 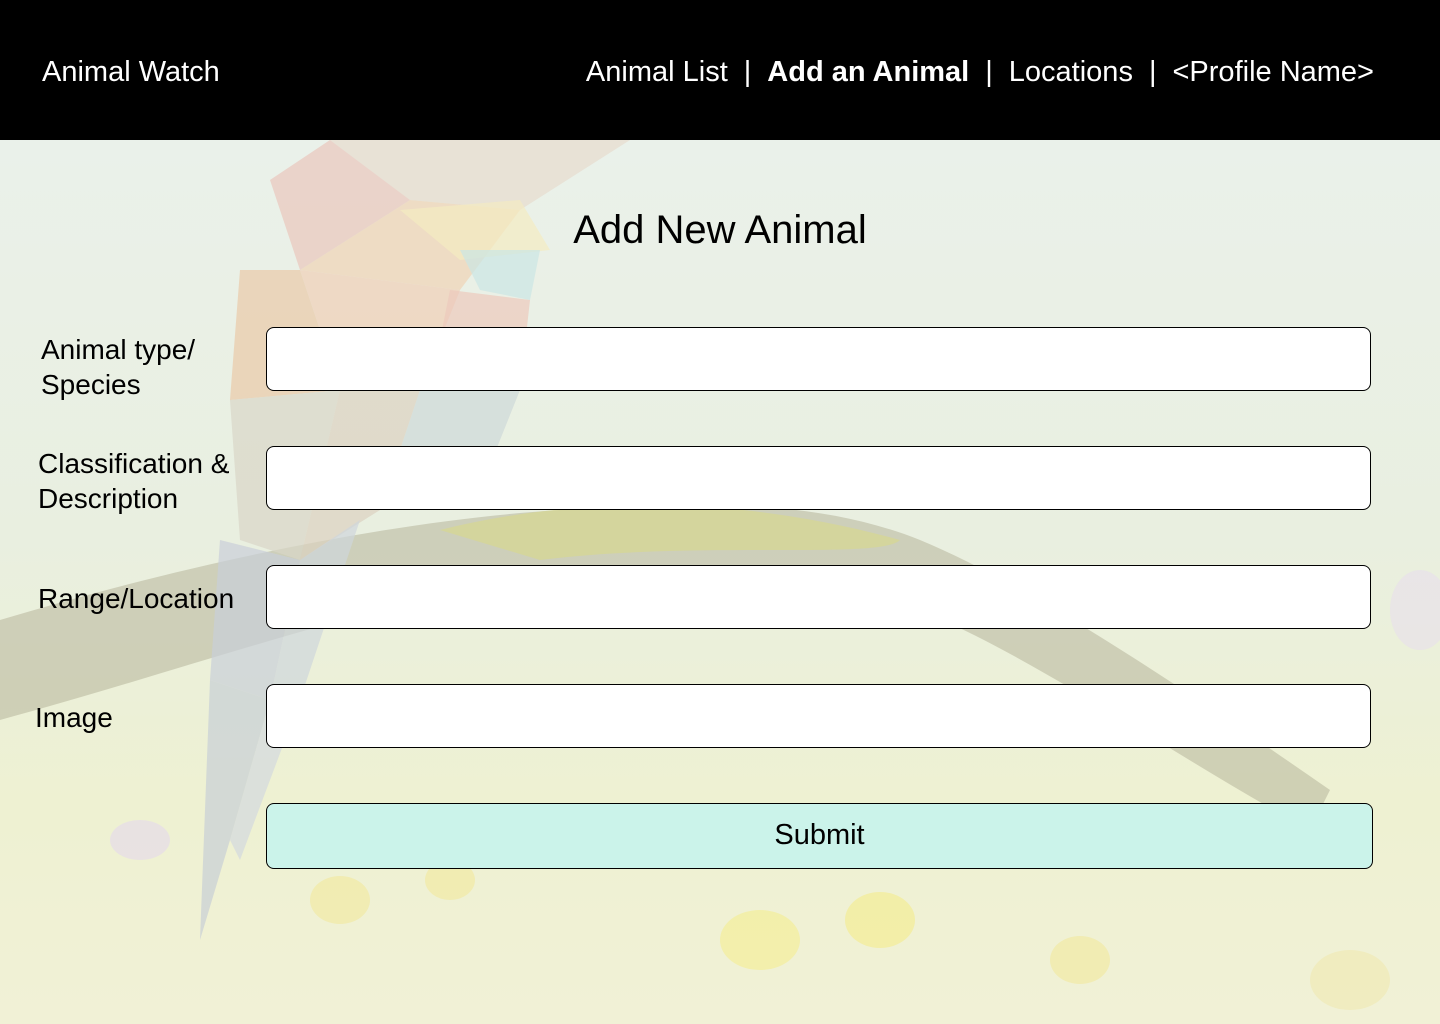 What do you see at coordinates (74, 717) in the screenshot?
I see `image-label: Image` at bounding box center [74, 717].